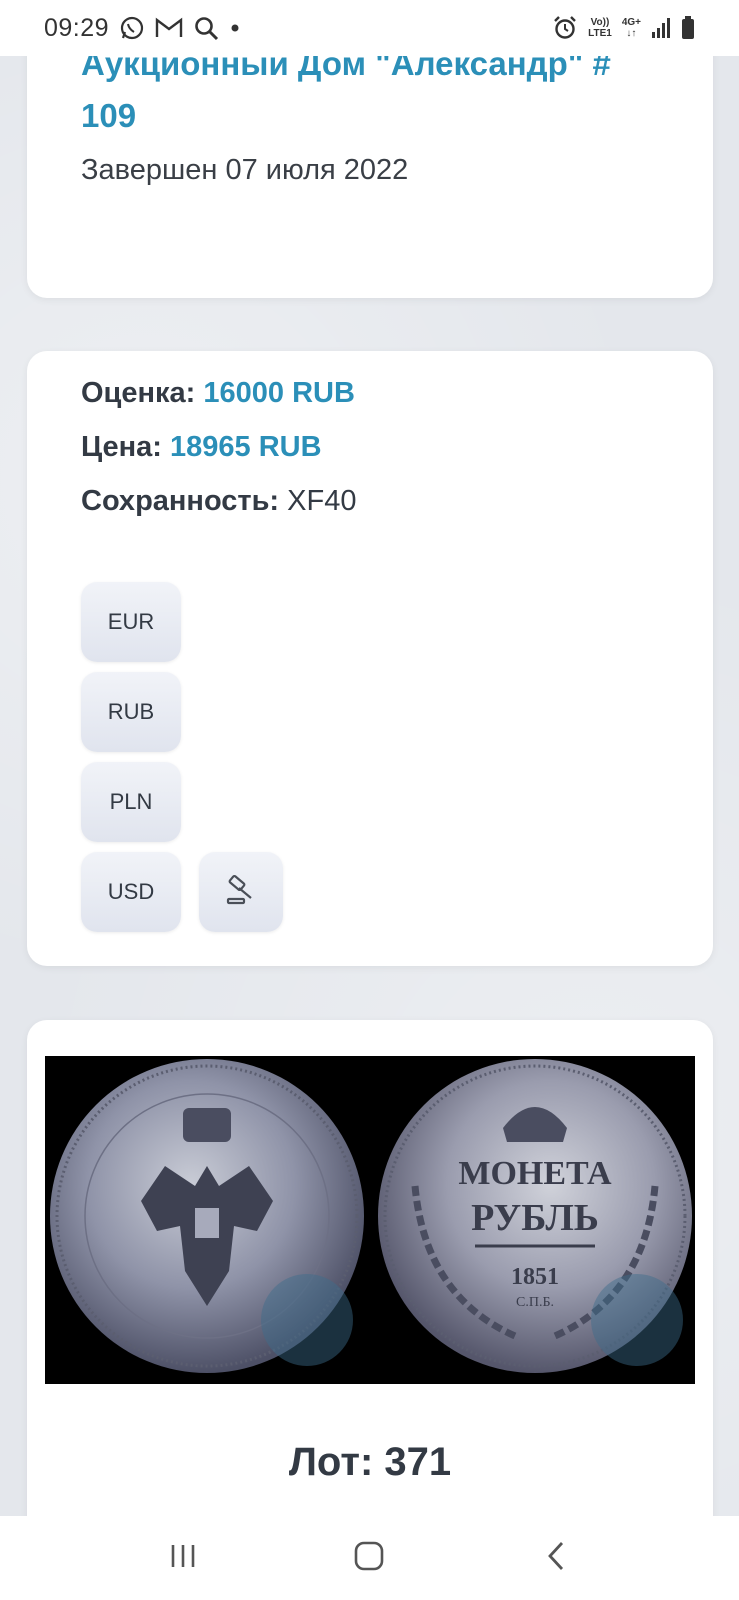 The height and width of the screenshot is (1600, 739). I want to click on whatsapp-icon, so click(132, 28).